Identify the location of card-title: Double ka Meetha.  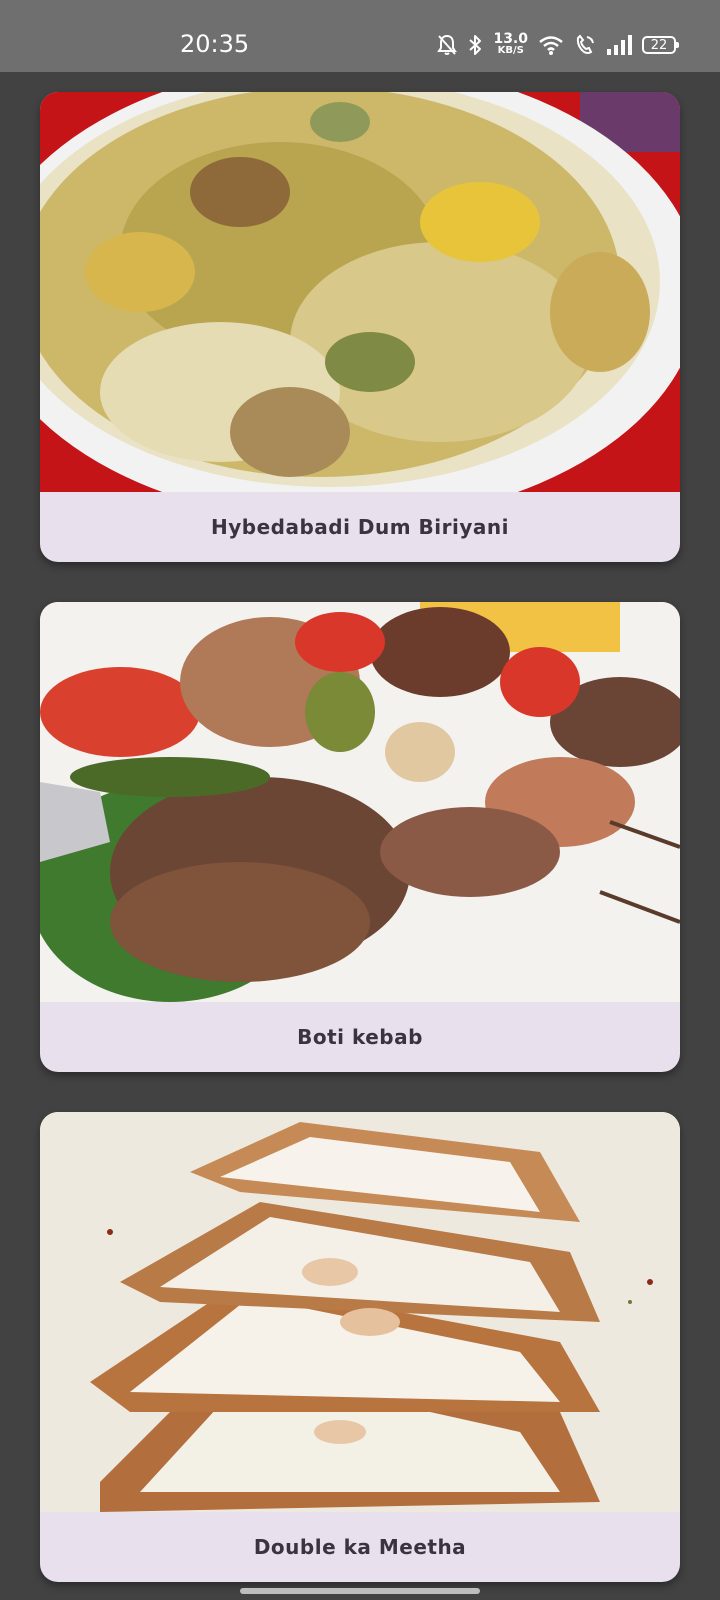
(360, 1547).